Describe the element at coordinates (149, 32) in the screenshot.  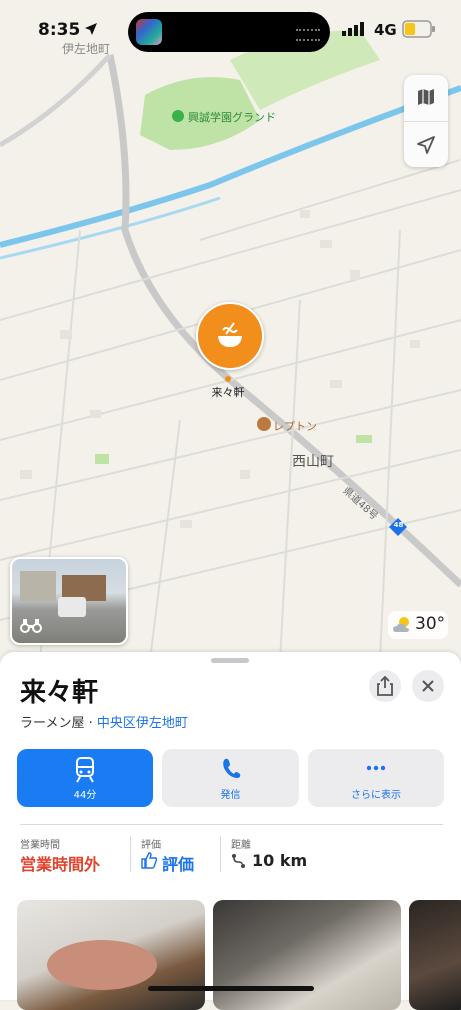
I see `now-playing-thumbnail` at that location.